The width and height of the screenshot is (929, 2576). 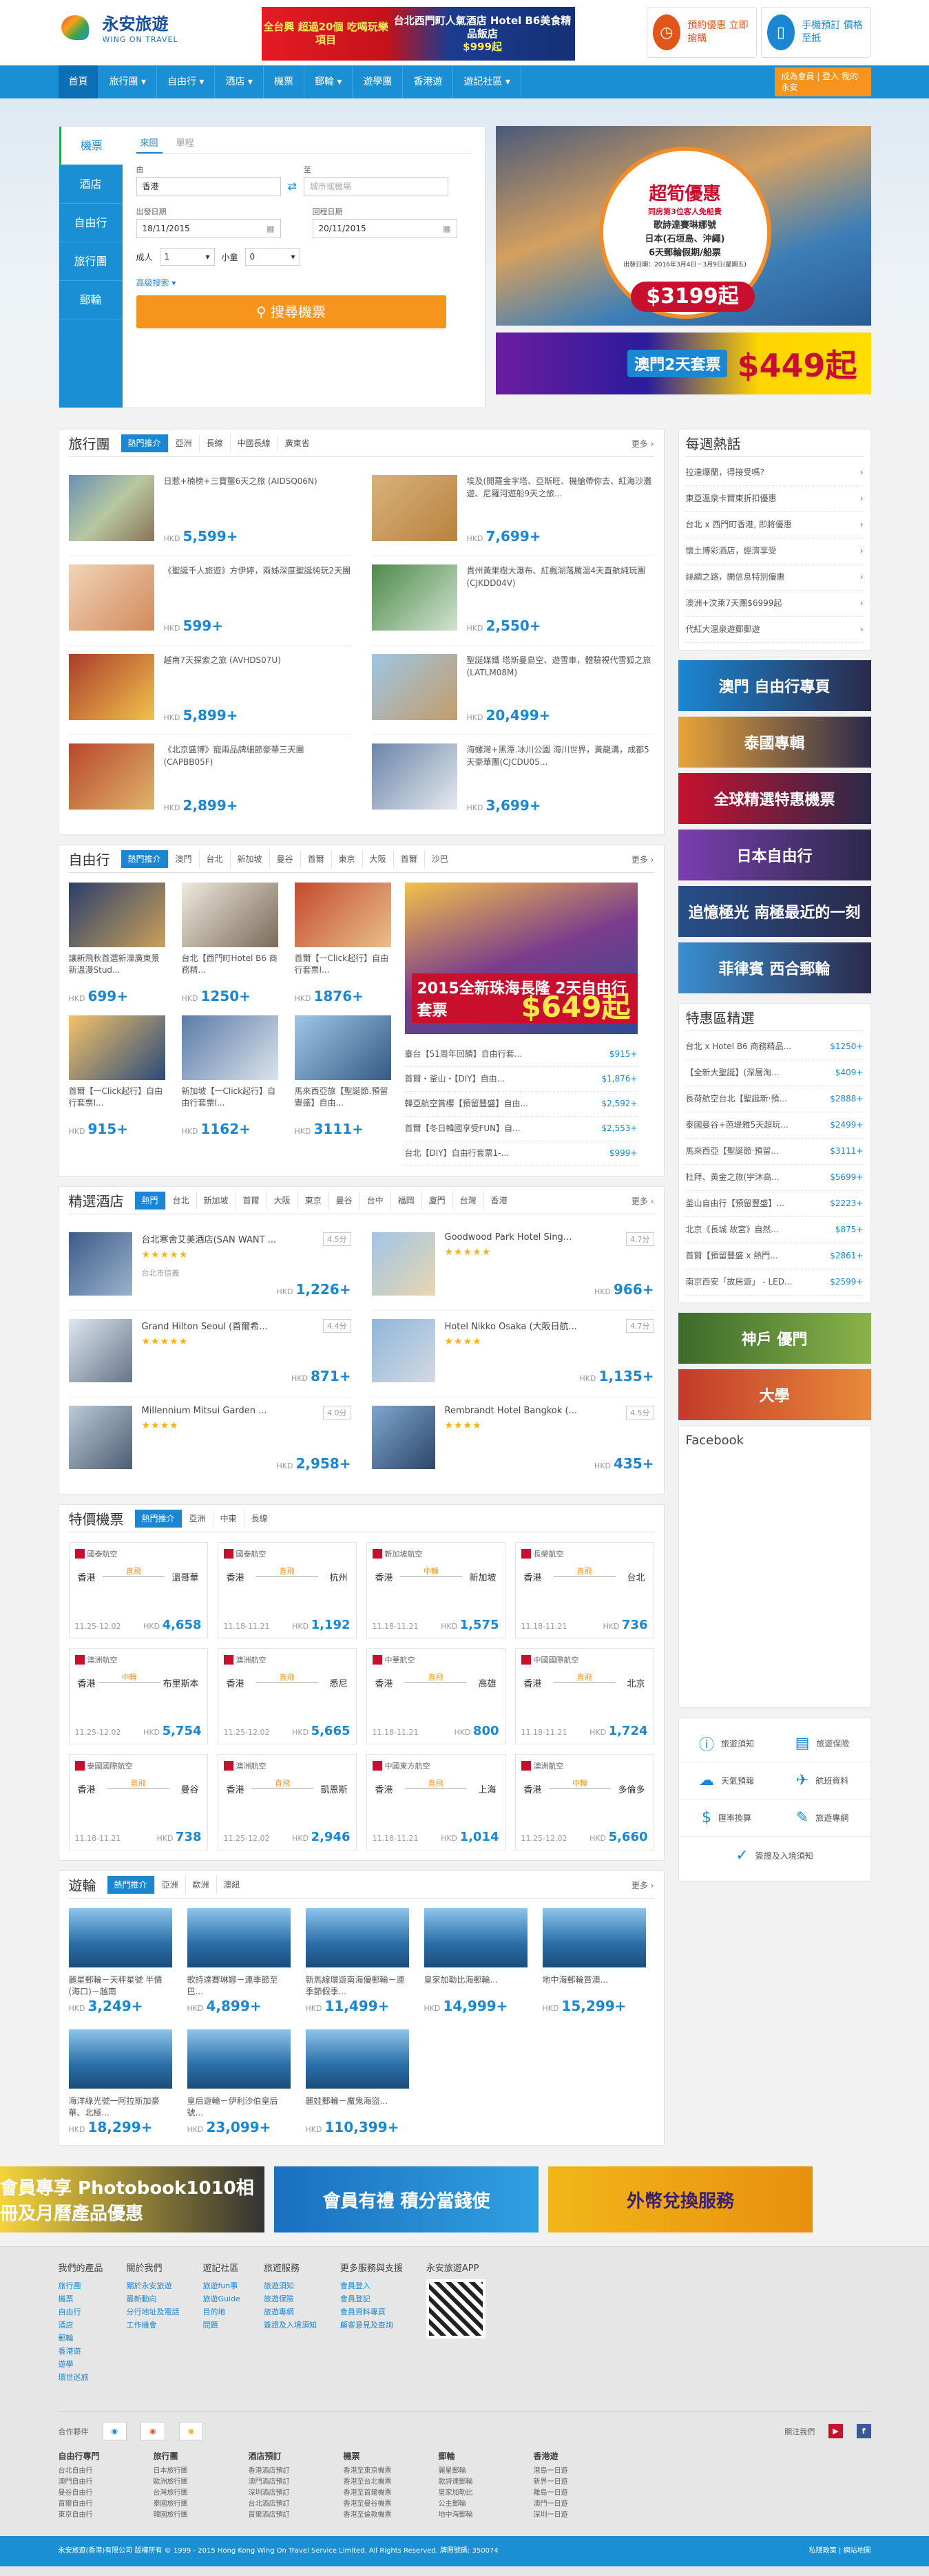 What do you see at coordinates (774, 525) in the screenshot?
I see `hot-topic-item: 台北 x 西門町香港, 即將優惠 ›` at bounding box center [774, 525].